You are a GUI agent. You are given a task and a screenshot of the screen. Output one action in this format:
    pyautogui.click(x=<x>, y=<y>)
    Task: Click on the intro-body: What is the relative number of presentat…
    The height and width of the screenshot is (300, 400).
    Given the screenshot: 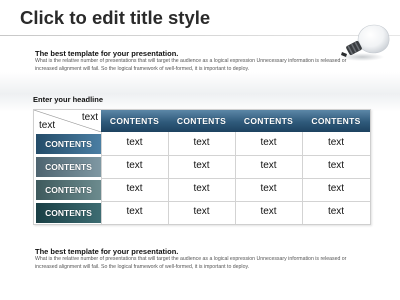 What is the action you would take?
    pyautogui.click(x=195, y=65)
    